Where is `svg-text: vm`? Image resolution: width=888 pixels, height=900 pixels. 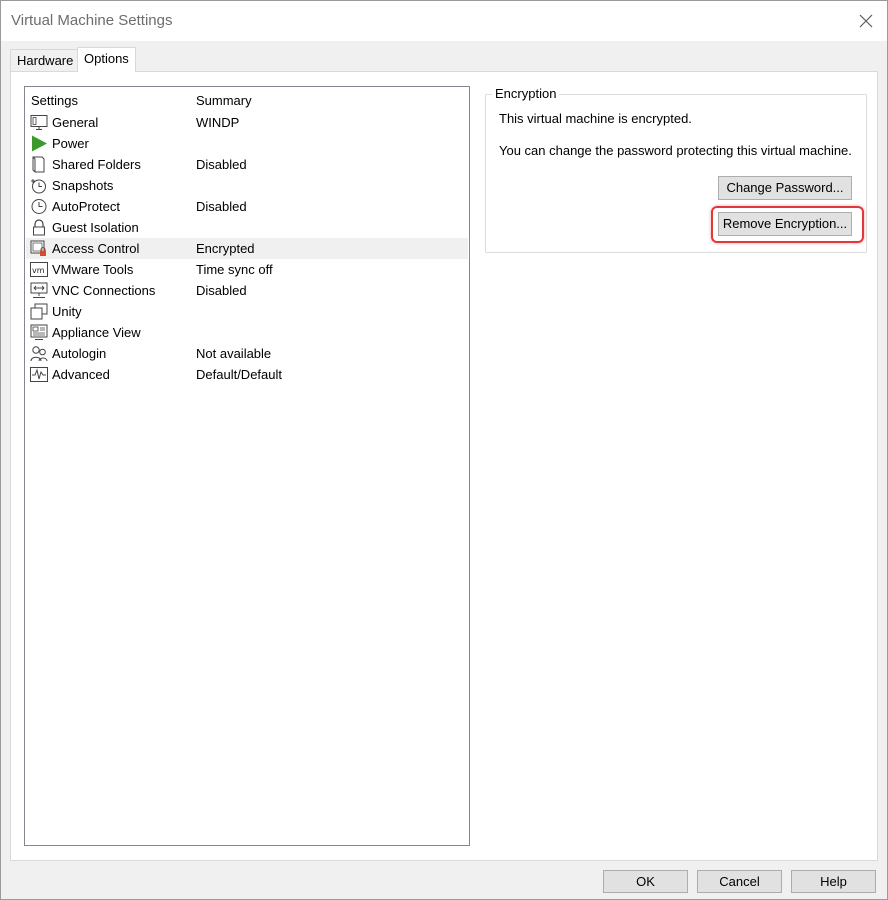 svg-text: vm is located at coordinates (38, 270).